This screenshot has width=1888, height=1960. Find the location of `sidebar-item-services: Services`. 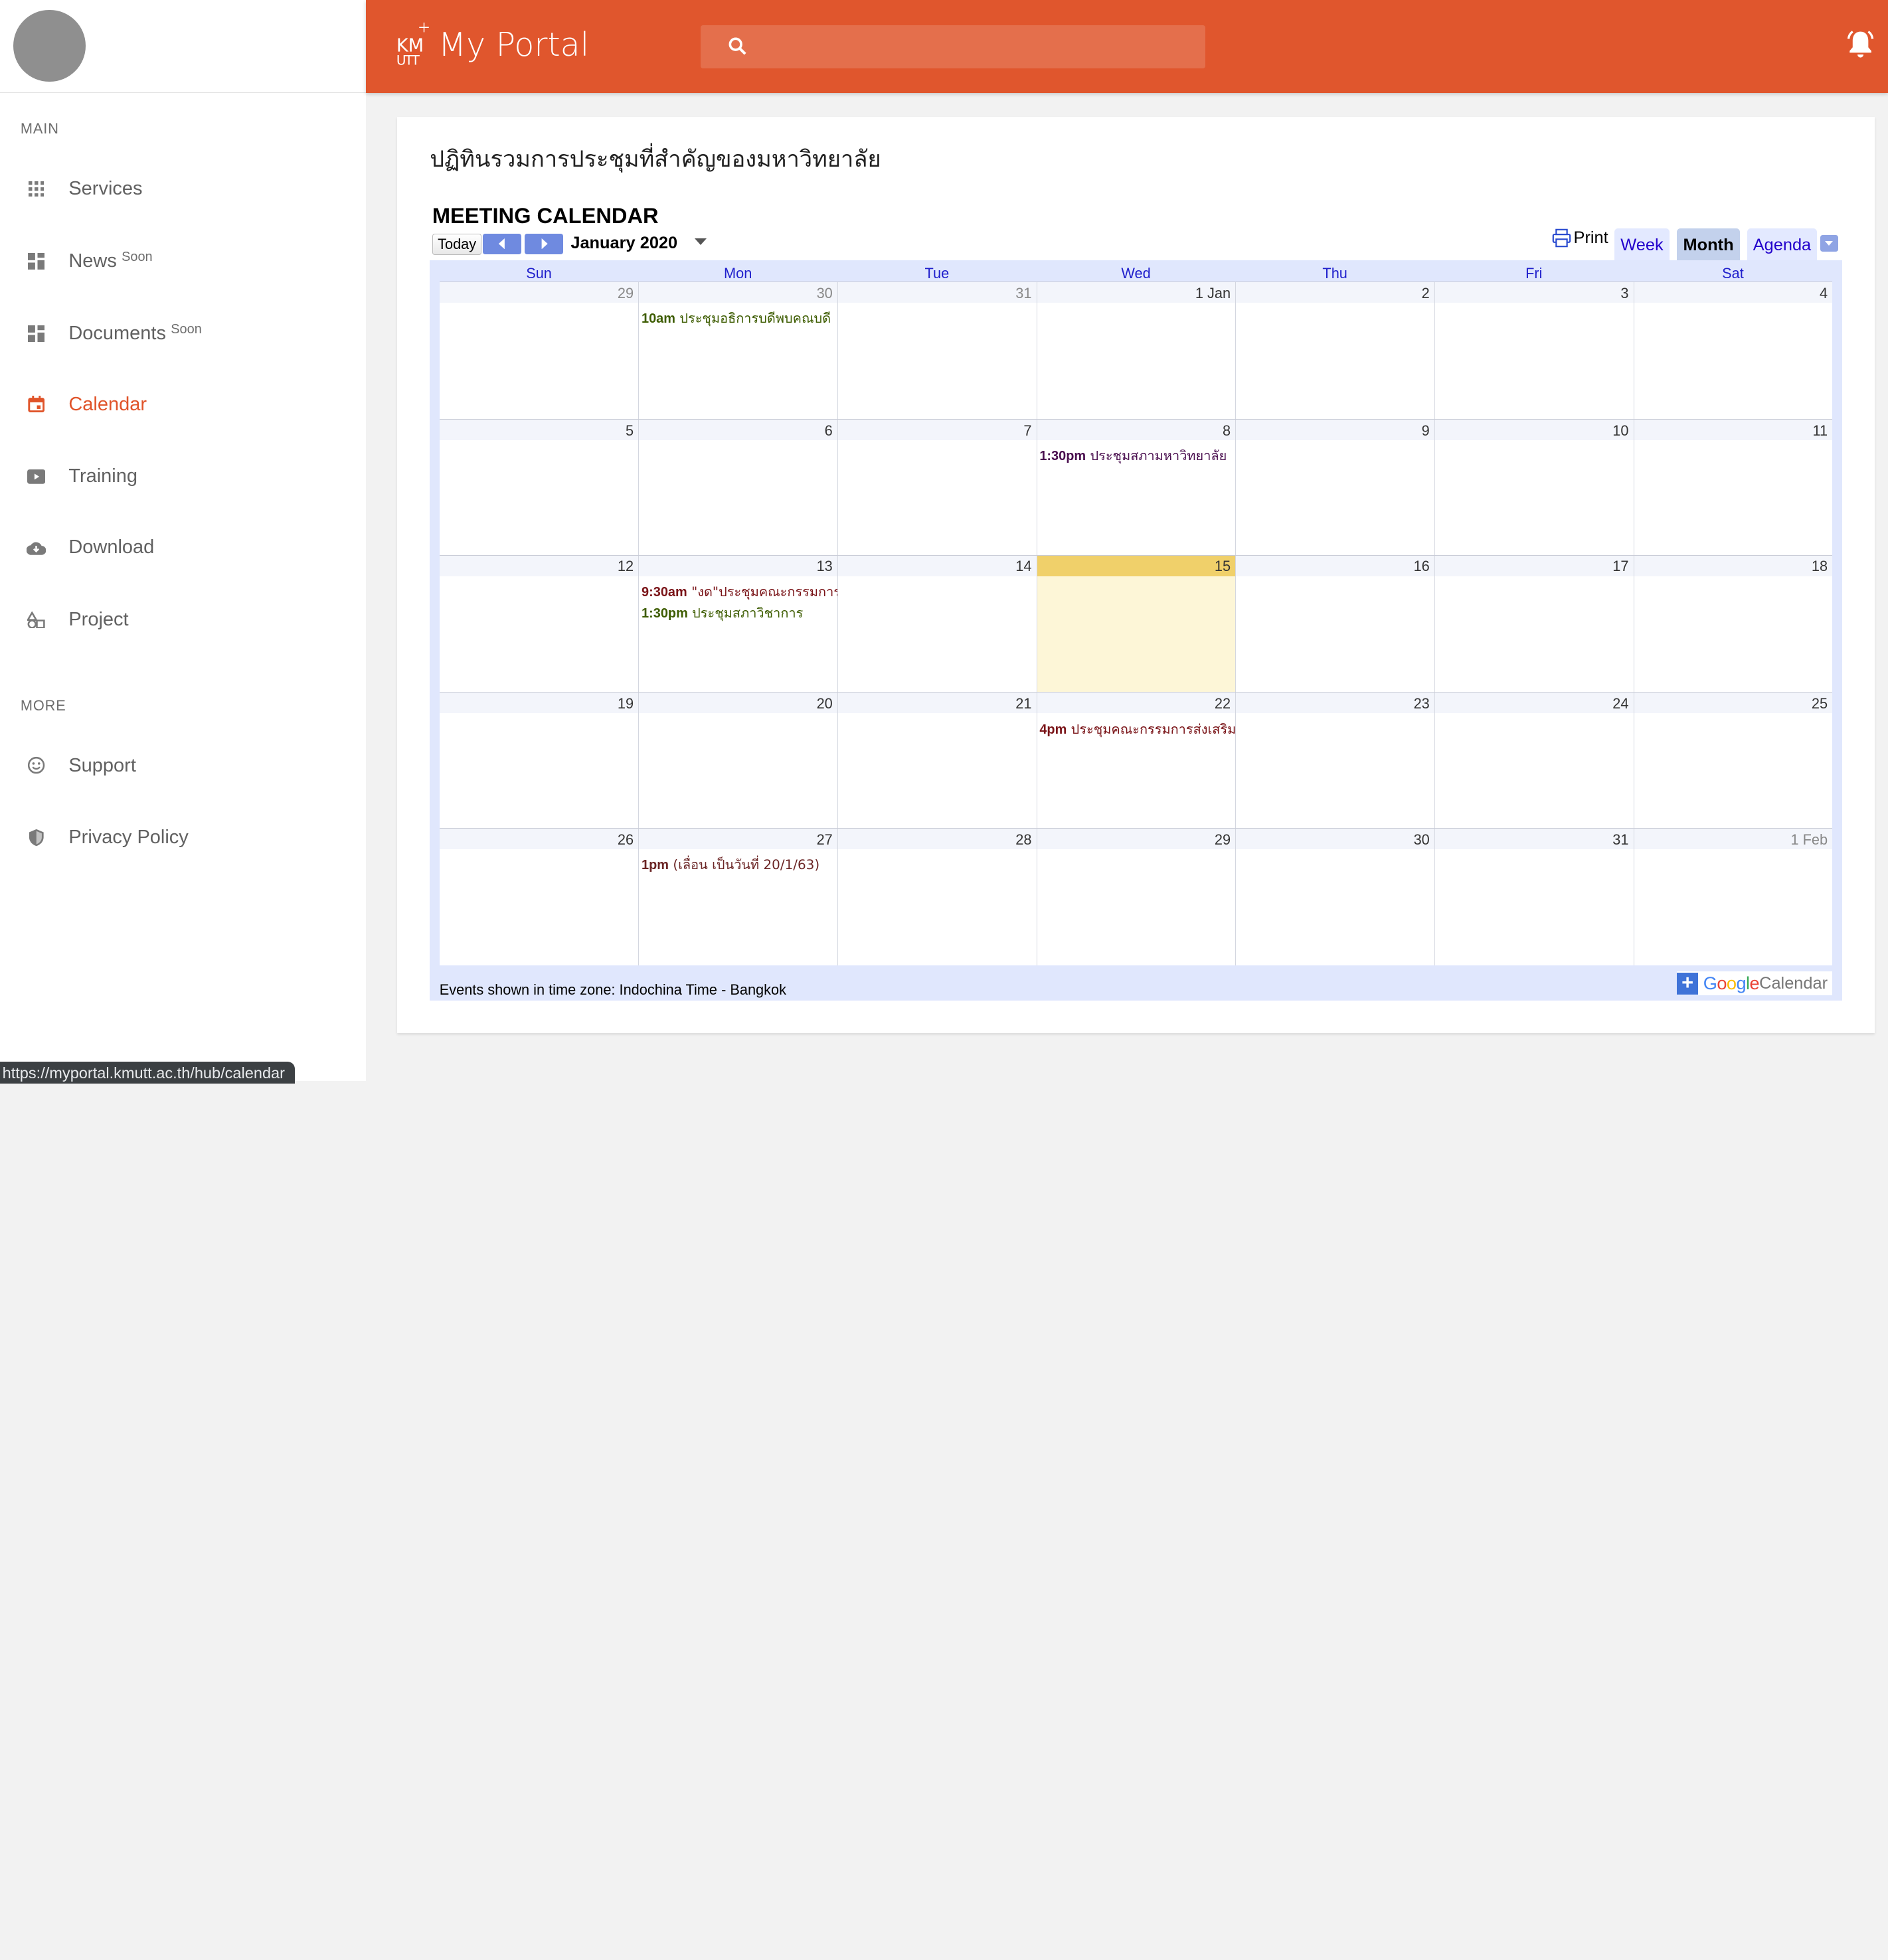

sidebar-item-services: Services is located at coordinates (183, 189).